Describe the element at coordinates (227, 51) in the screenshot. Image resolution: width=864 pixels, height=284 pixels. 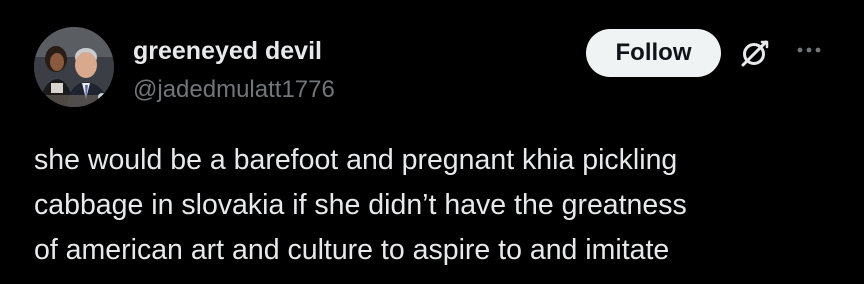
I see `author-display-name: greeneyed devil` at that location.